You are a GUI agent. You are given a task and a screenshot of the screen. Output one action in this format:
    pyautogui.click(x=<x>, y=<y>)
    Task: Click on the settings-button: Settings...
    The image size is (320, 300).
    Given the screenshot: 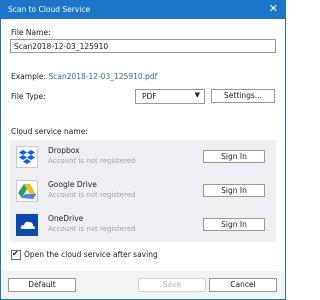 What is the action you would take?
    pyautogui.click(x=243, y=96)
    